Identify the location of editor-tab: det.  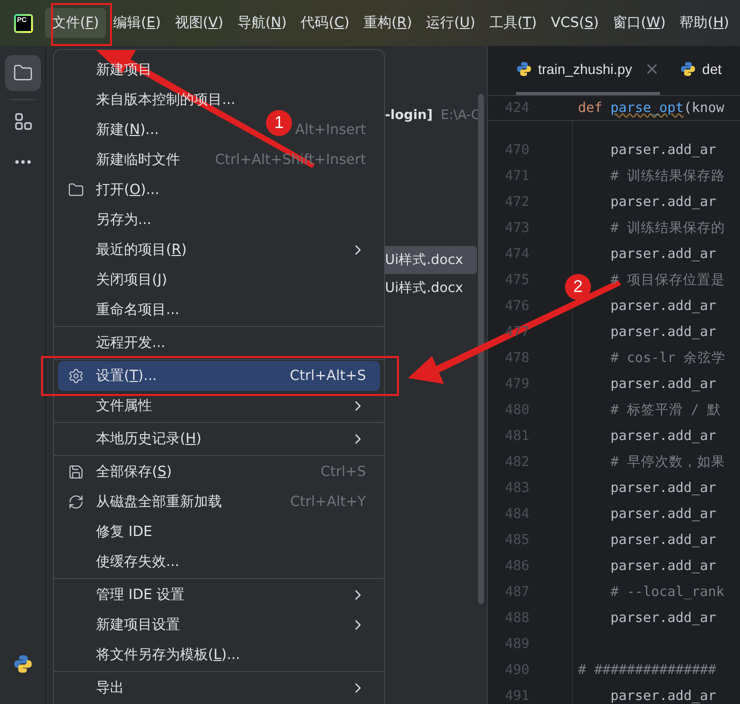
(701, 70).